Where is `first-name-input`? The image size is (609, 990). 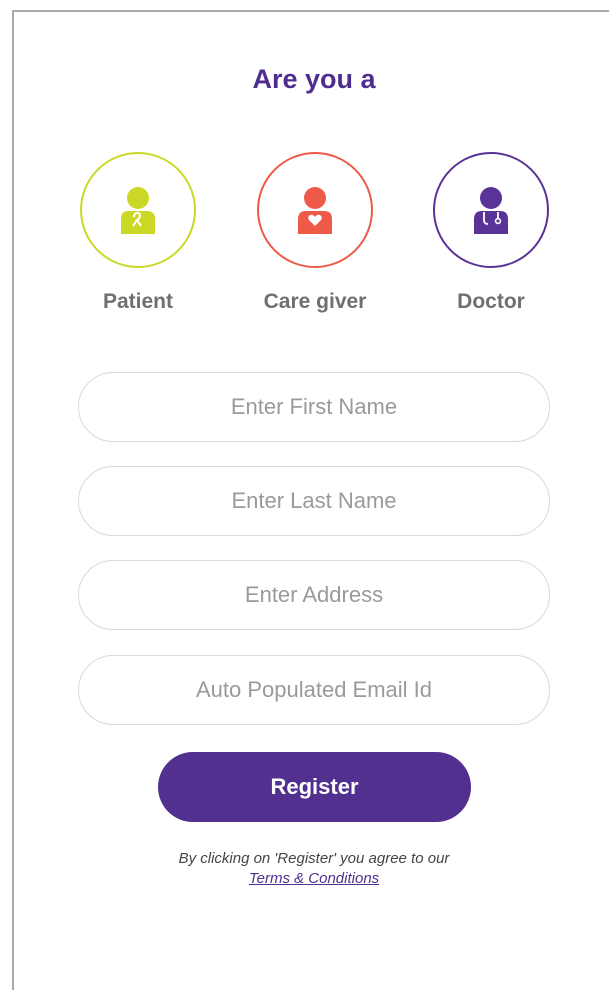
first-name-input is located at coordinates (314, 407).